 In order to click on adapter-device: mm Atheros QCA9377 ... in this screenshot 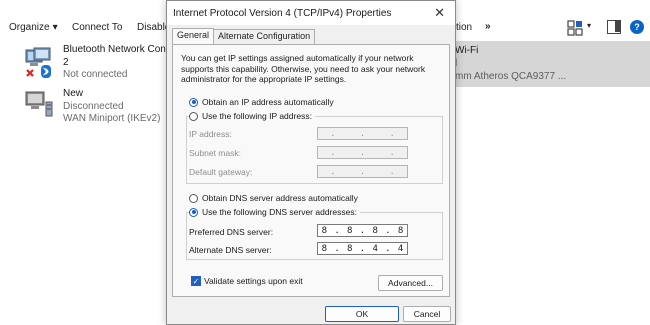, I will do `click(511, 76)`.